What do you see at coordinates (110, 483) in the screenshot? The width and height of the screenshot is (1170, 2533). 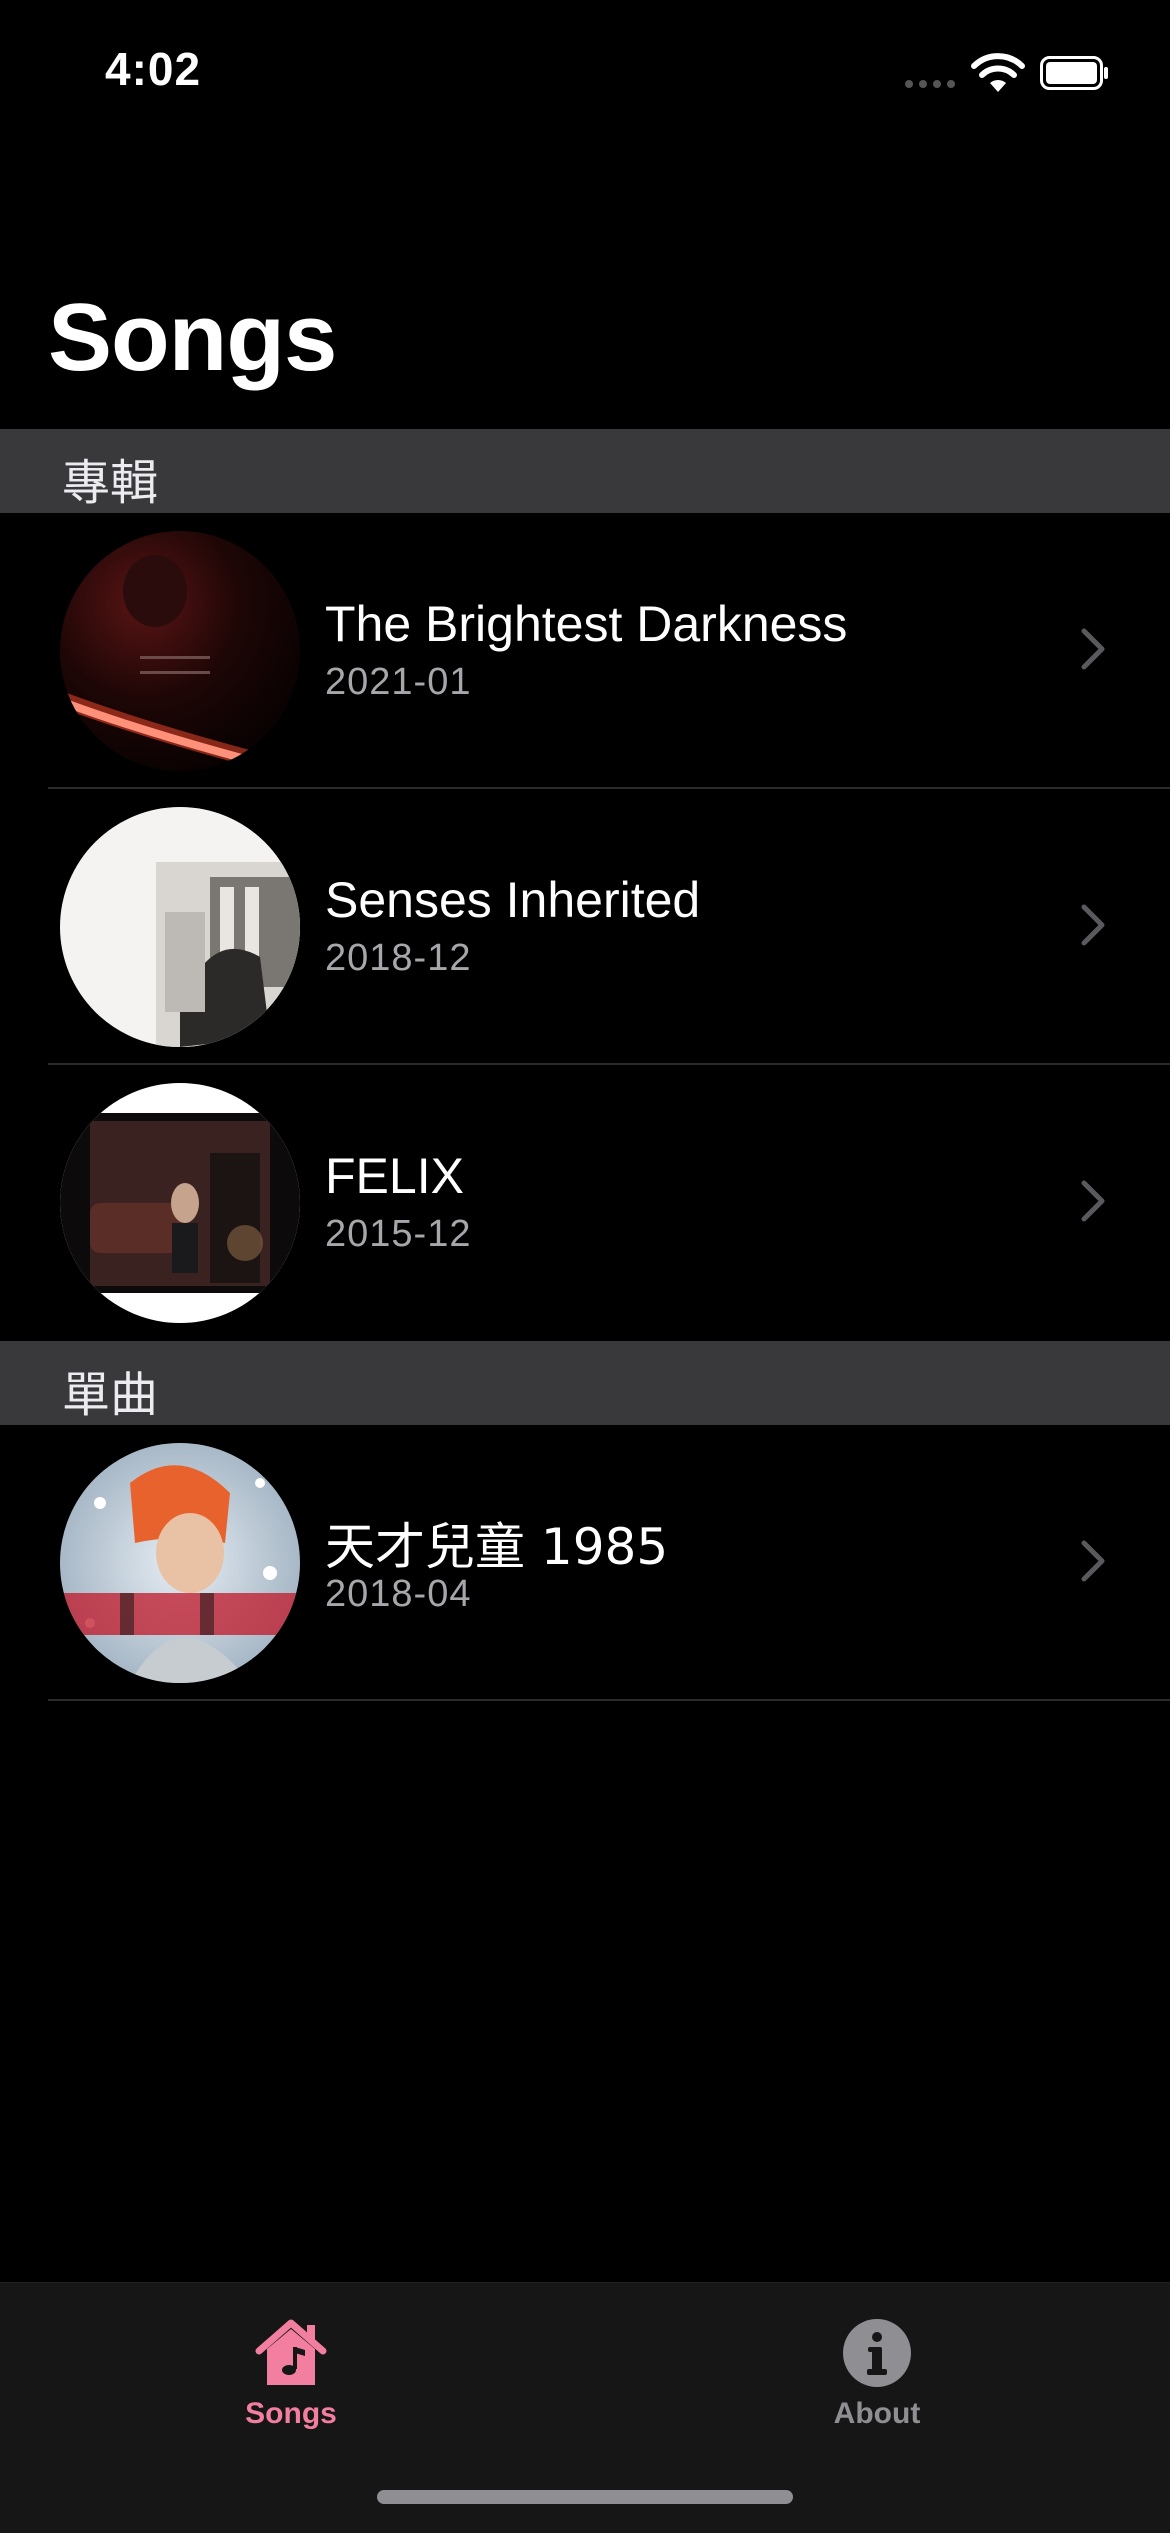 I see `section-header-label: 專輯` at bounding box center [110, 483].